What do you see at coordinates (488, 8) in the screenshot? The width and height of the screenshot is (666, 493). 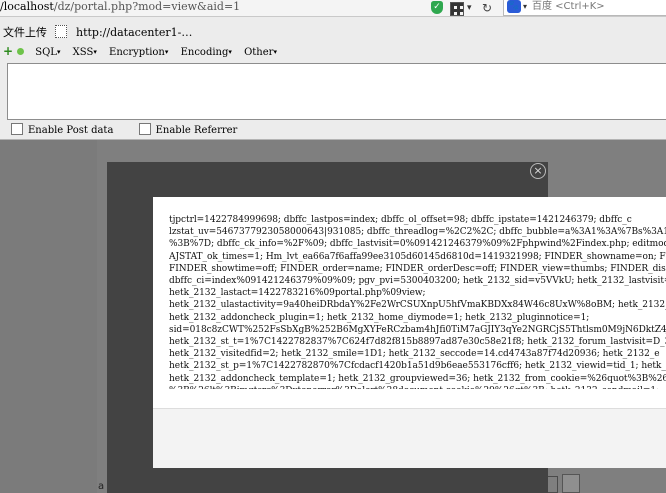 I see `reload-icon: ↻` at bounding box center [488, 8].